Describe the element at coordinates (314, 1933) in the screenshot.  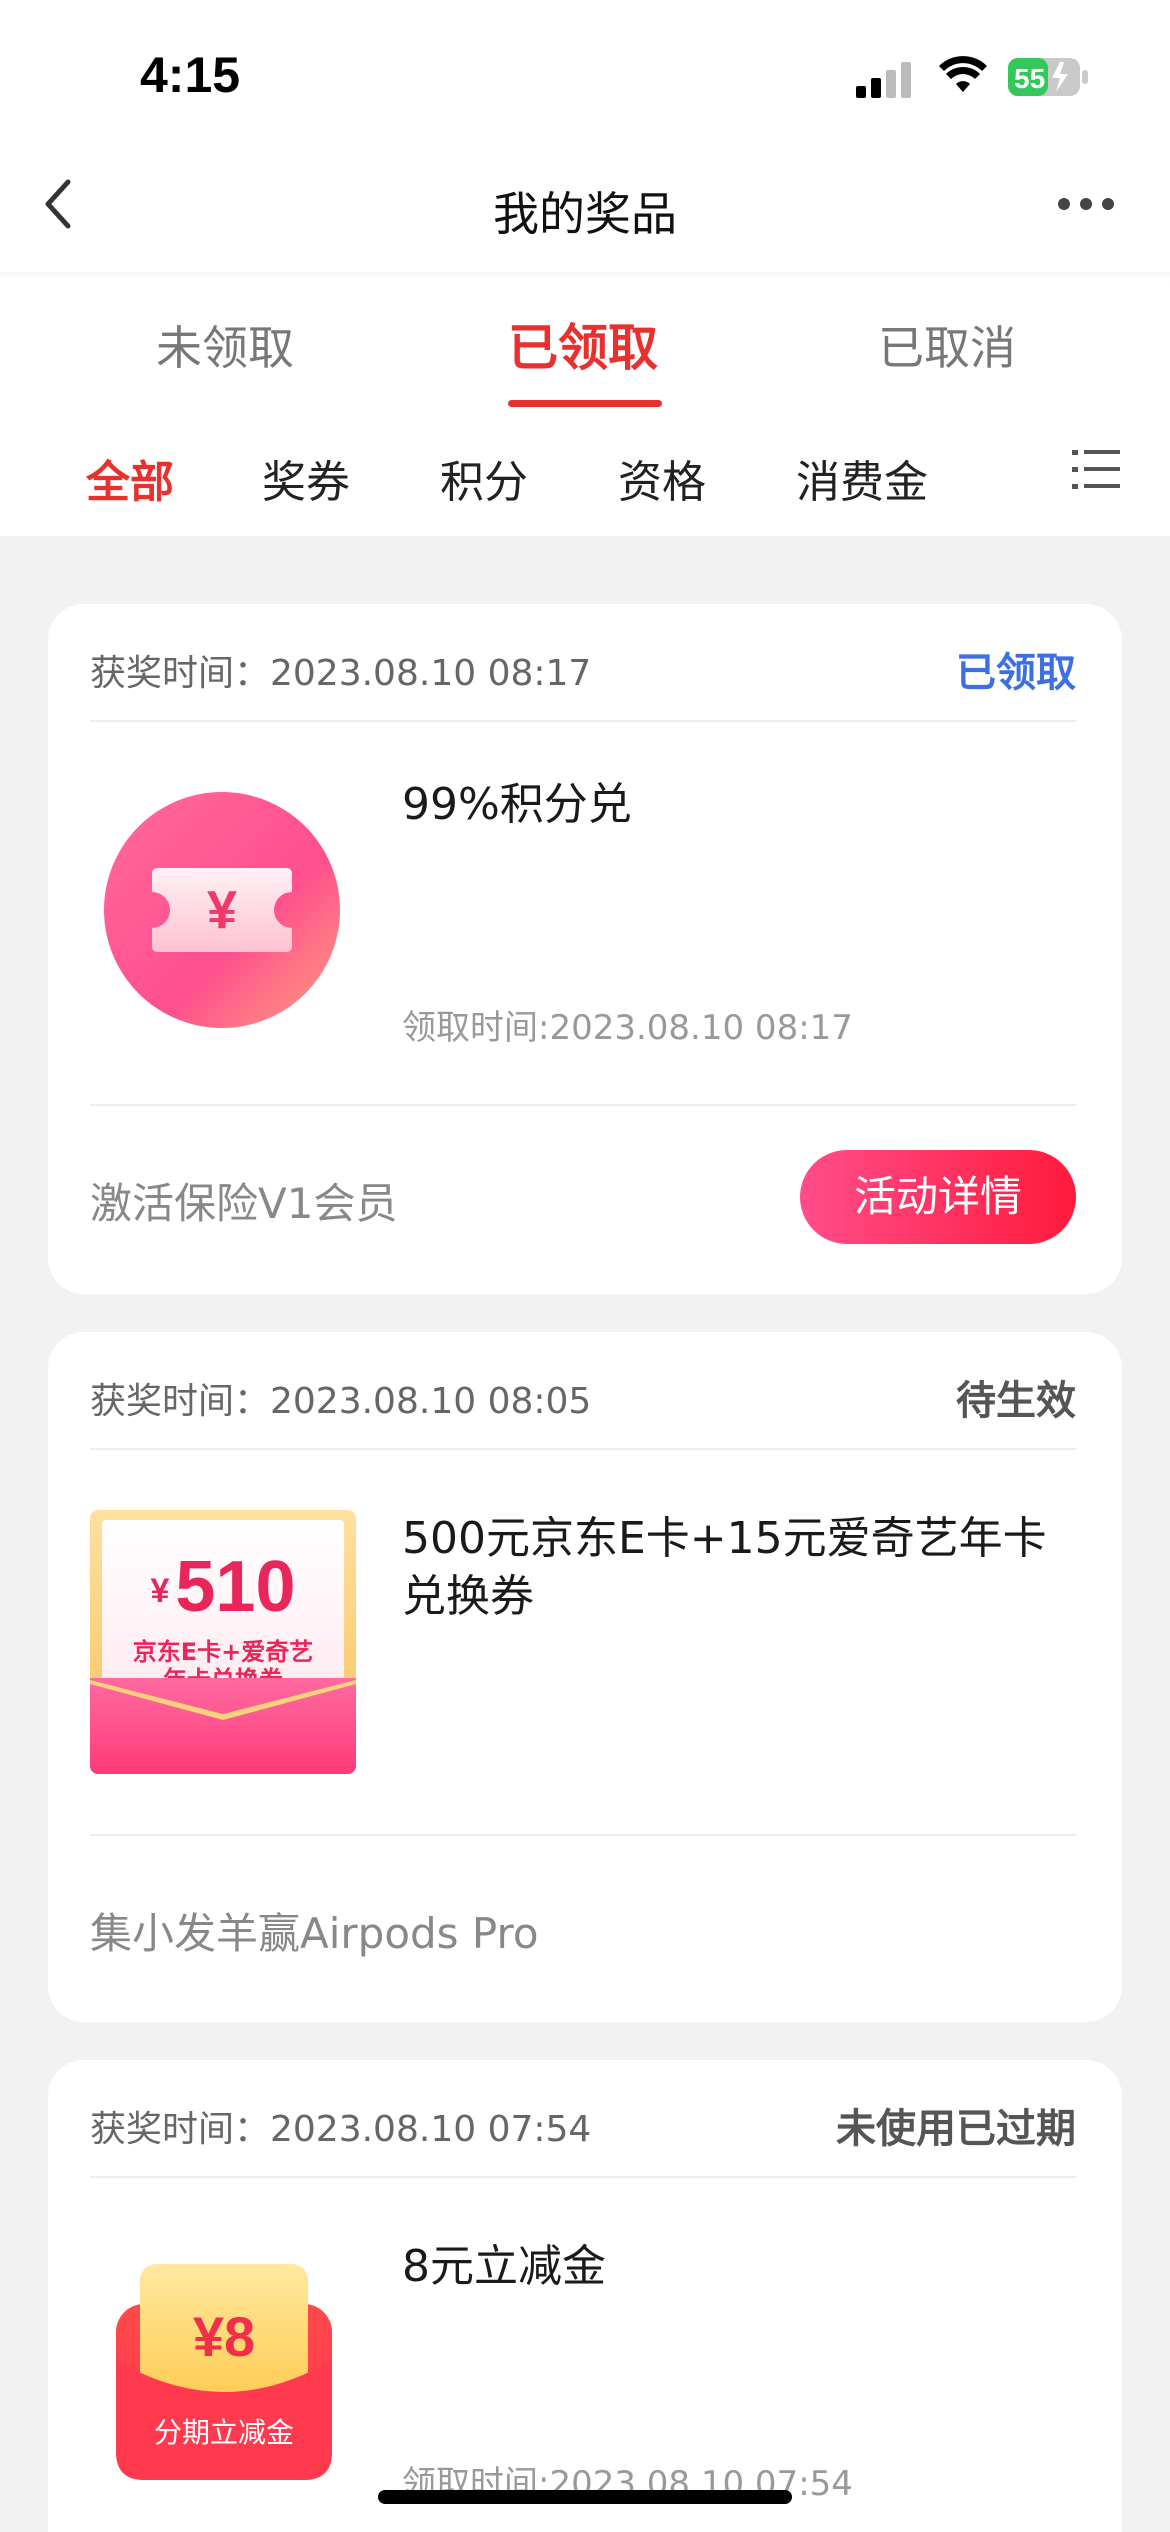
I see `activity-name: 集小发羊赢Airpods Pro` at that location.